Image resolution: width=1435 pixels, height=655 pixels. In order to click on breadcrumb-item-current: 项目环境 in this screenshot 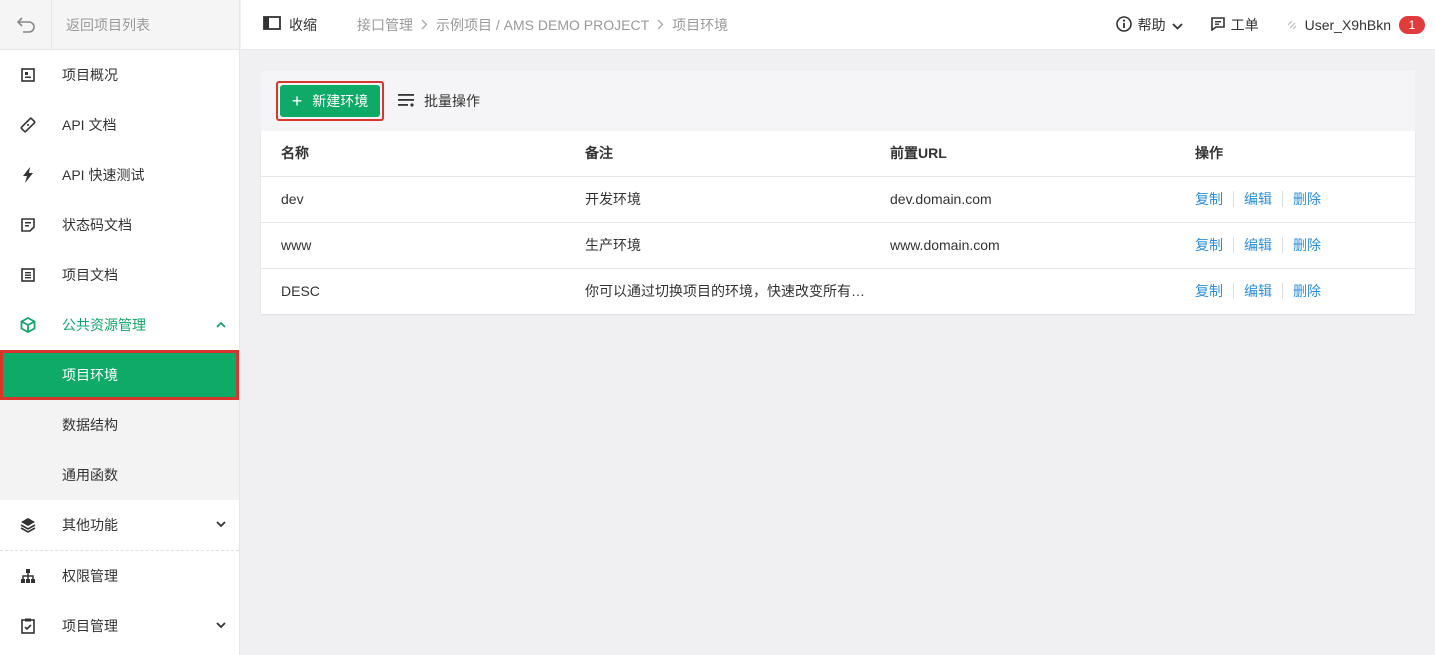, I will do `click(700, 24)`.